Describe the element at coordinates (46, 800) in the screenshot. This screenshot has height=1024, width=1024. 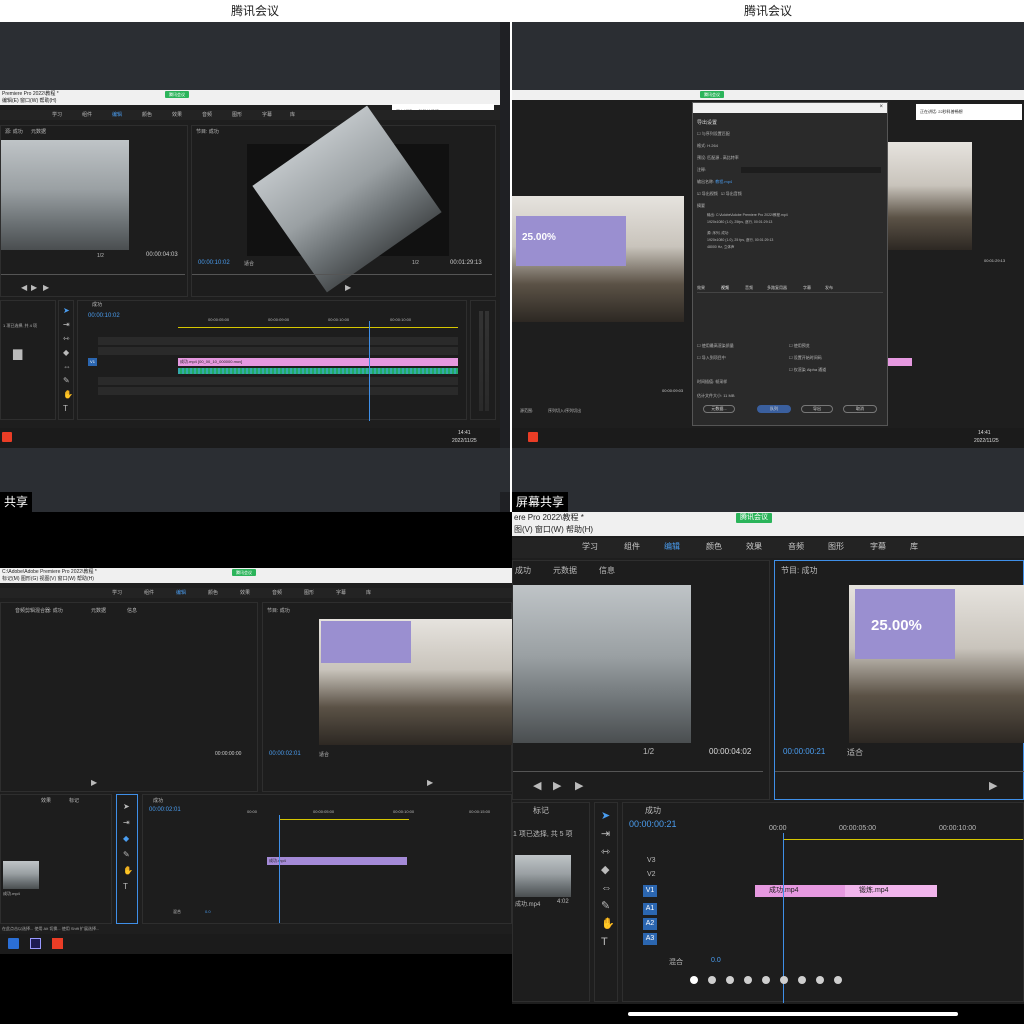
I see `effects-tab-3: 效果` at that location.